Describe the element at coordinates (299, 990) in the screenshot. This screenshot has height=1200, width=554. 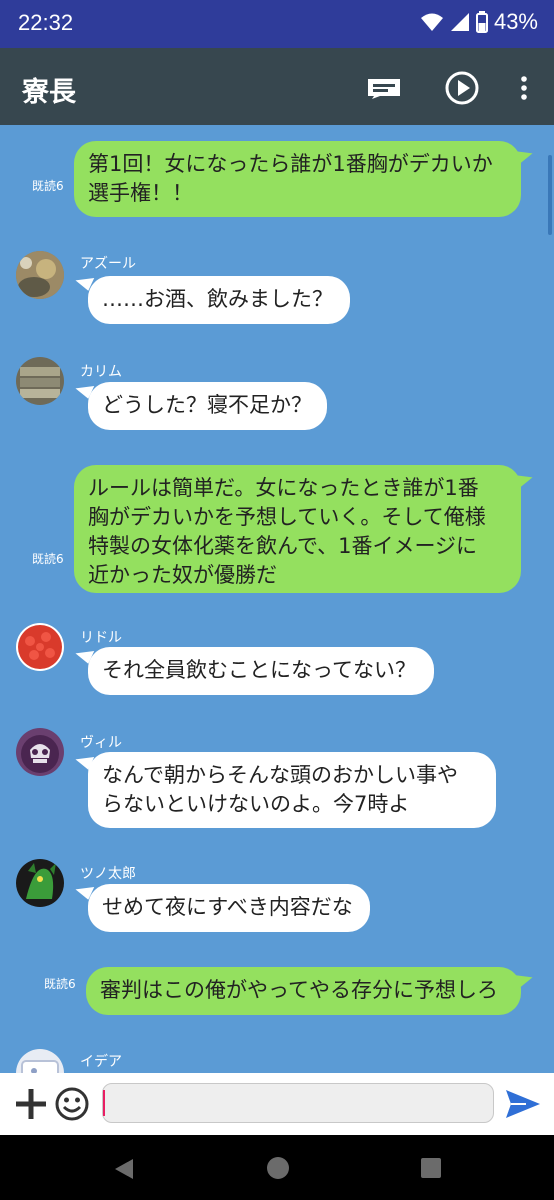
I see `message-line: 審判はこの俺がやってやる存分に予想しろ` at that location.